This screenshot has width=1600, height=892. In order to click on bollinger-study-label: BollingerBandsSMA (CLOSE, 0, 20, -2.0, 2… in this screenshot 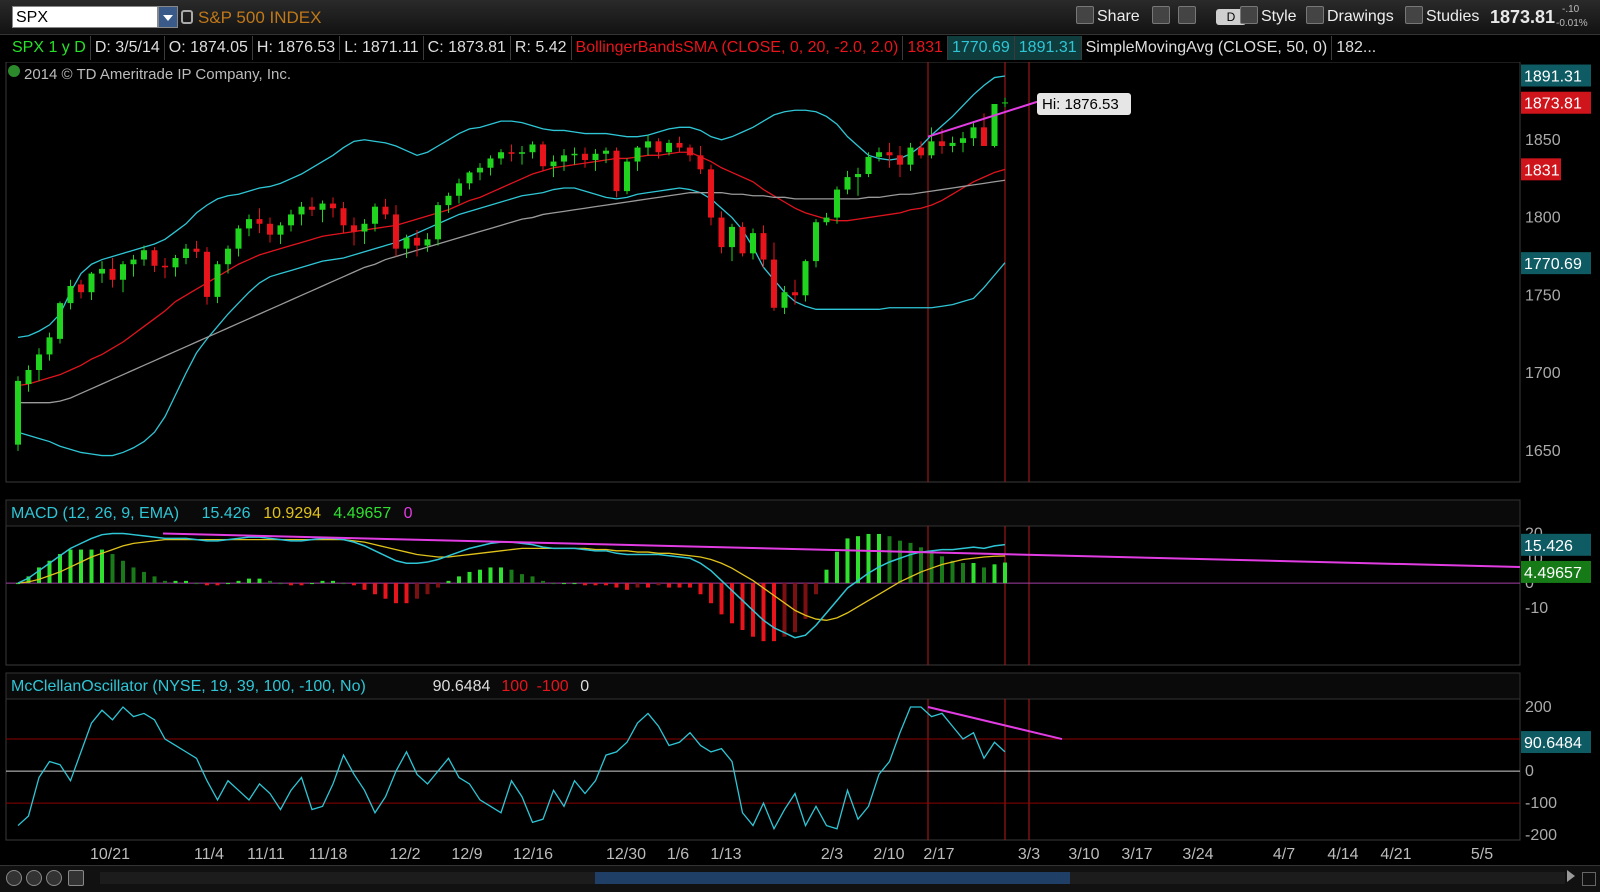, I will do `click(738, 48)`.